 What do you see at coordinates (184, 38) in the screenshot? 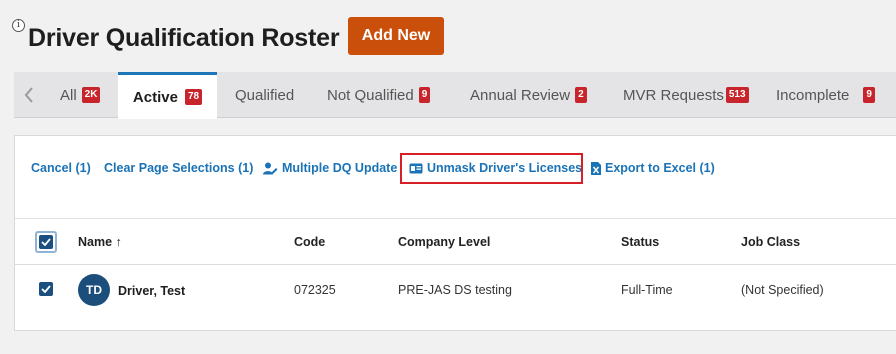
I see `page-title: Driver Qualification Roster` at bounding box center [184, 38].